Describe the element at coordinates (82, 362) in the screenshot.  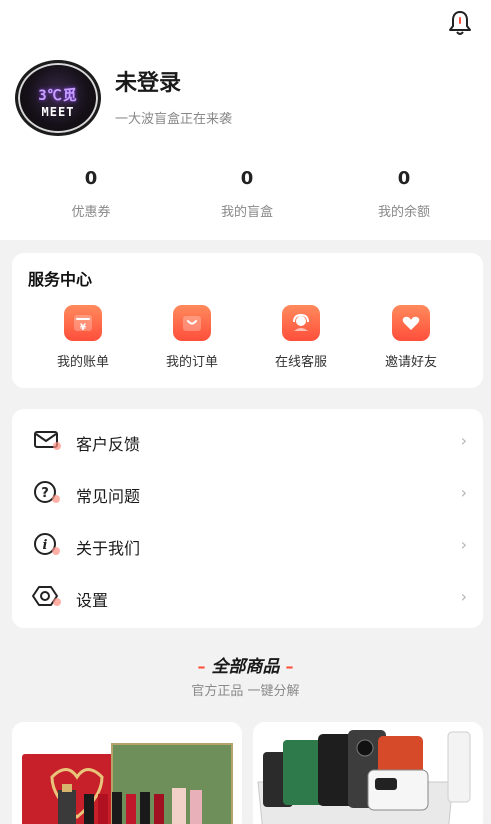
I see `service-label: 我的账单` at that location.